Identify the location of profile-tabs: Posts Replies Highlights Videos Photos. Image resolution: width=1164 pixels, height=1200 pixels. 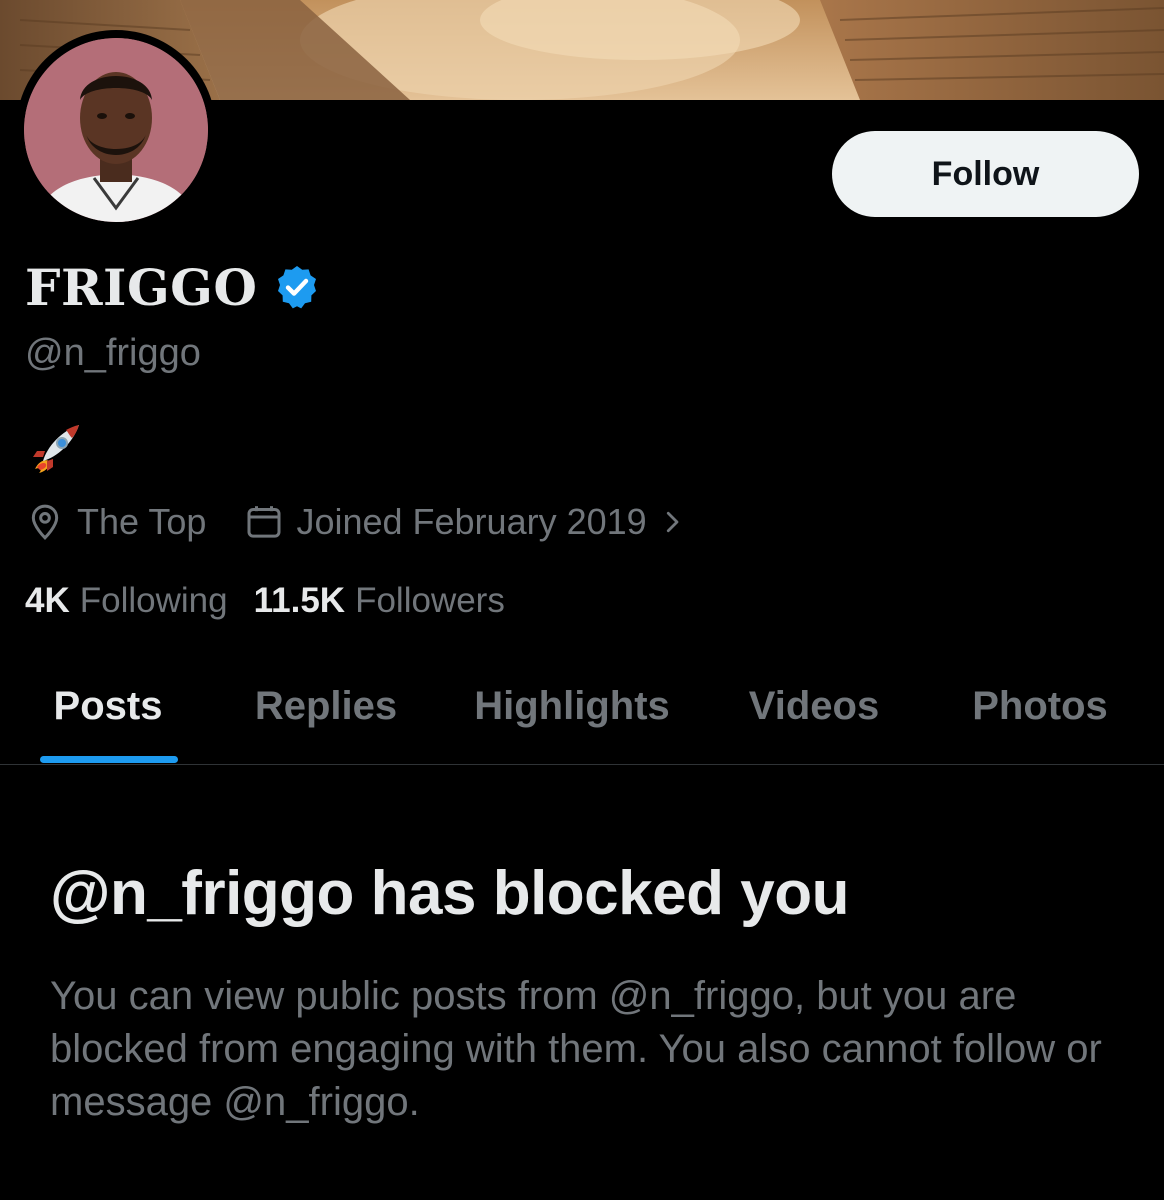
(582, 707).